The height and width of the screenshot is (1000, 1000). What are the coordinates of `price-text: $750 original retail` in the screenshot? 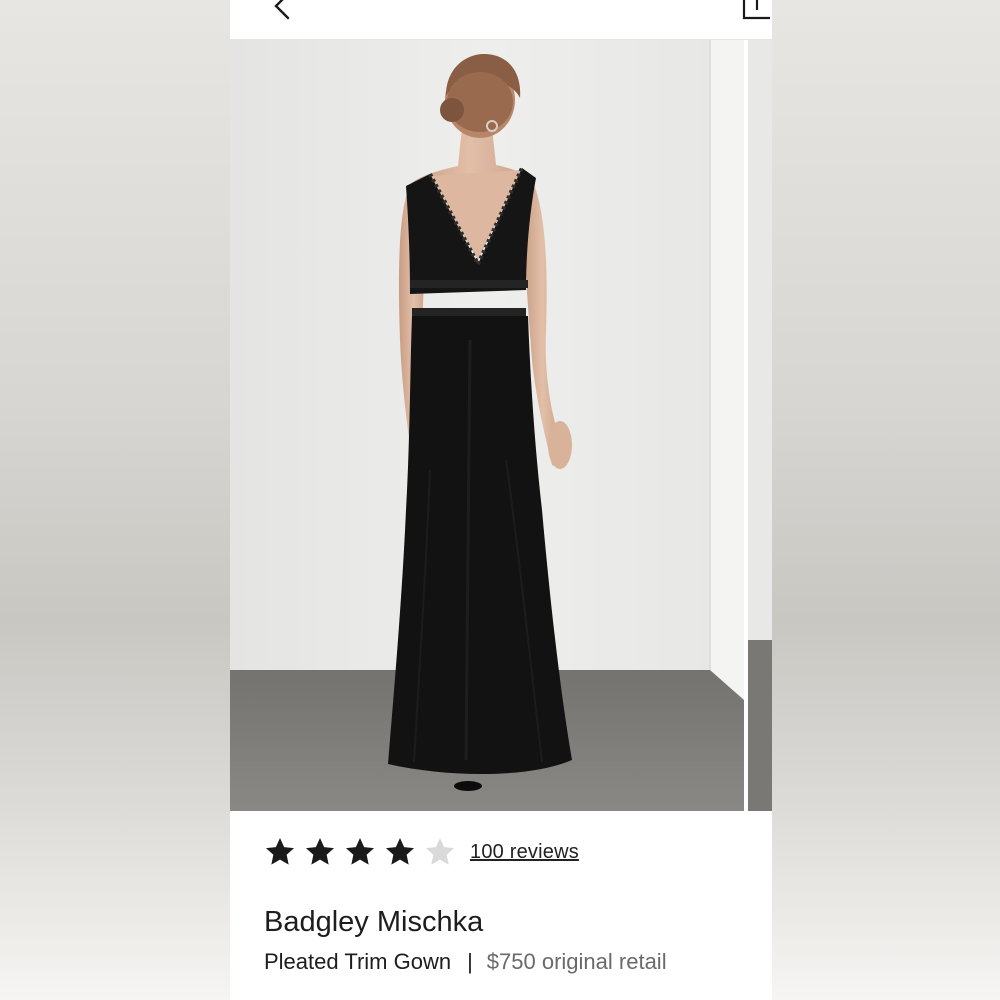 It's located at (576, 961).